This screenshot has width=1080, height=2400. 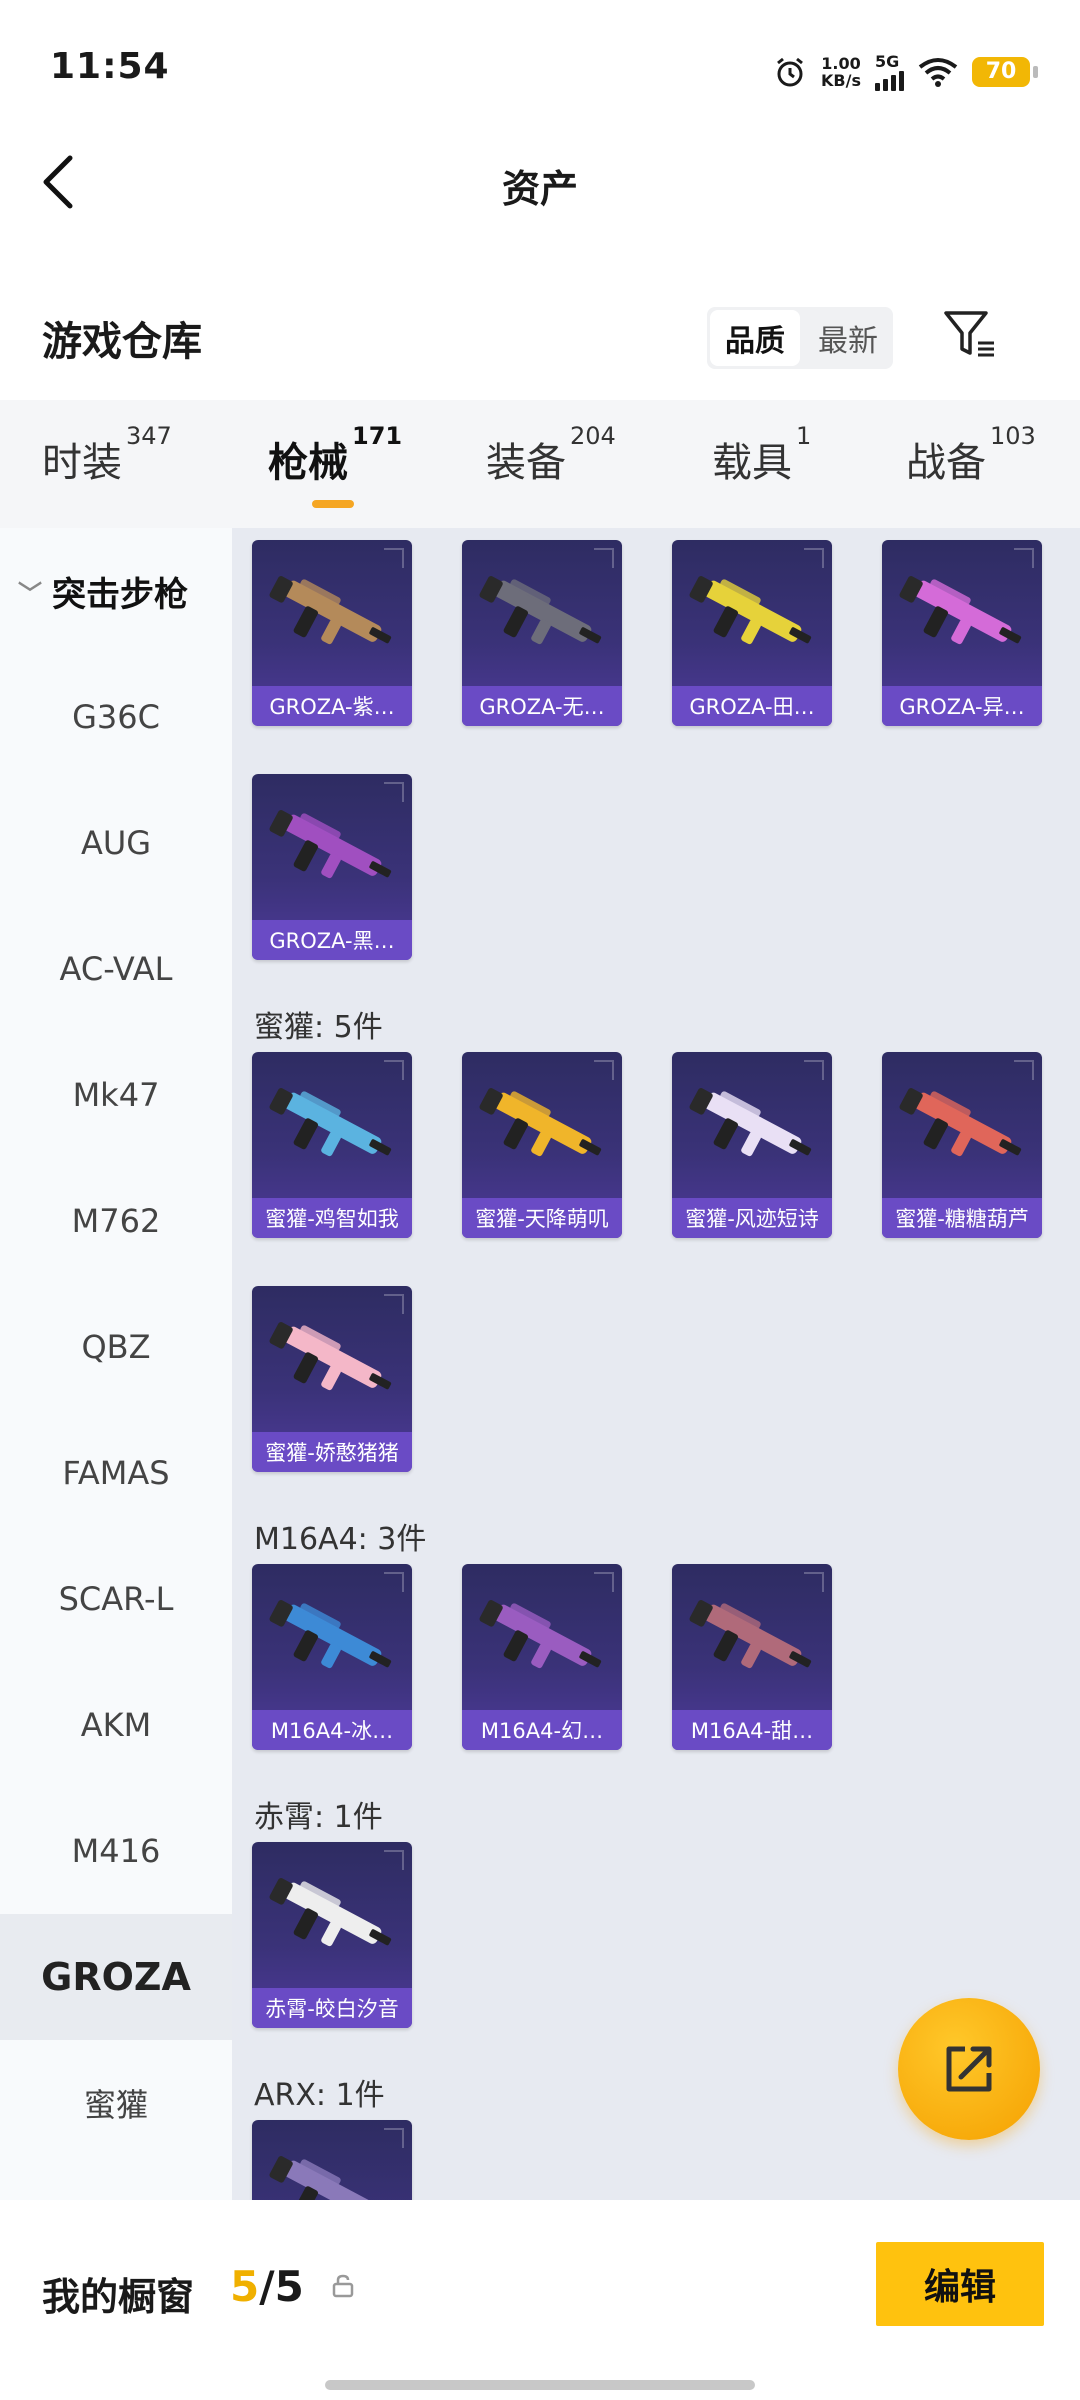 I want to click on sort-toggle: 品质 最新, so click(x=800, y=338).